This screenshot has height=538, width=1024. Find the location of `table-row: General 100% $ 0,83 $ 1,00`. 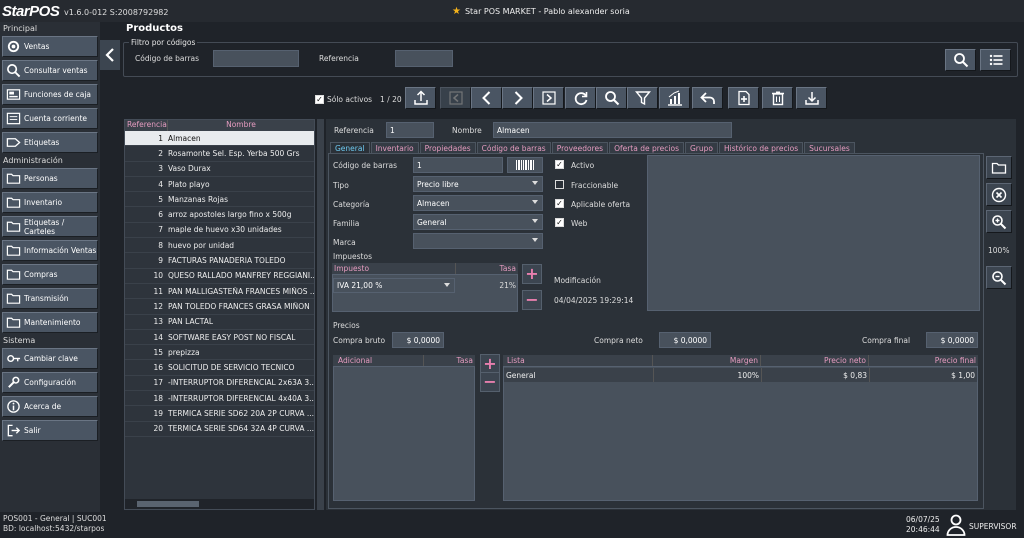

table-row: General 100% $ 0,83 $ 1,00 is located at coordinates (740, 375).